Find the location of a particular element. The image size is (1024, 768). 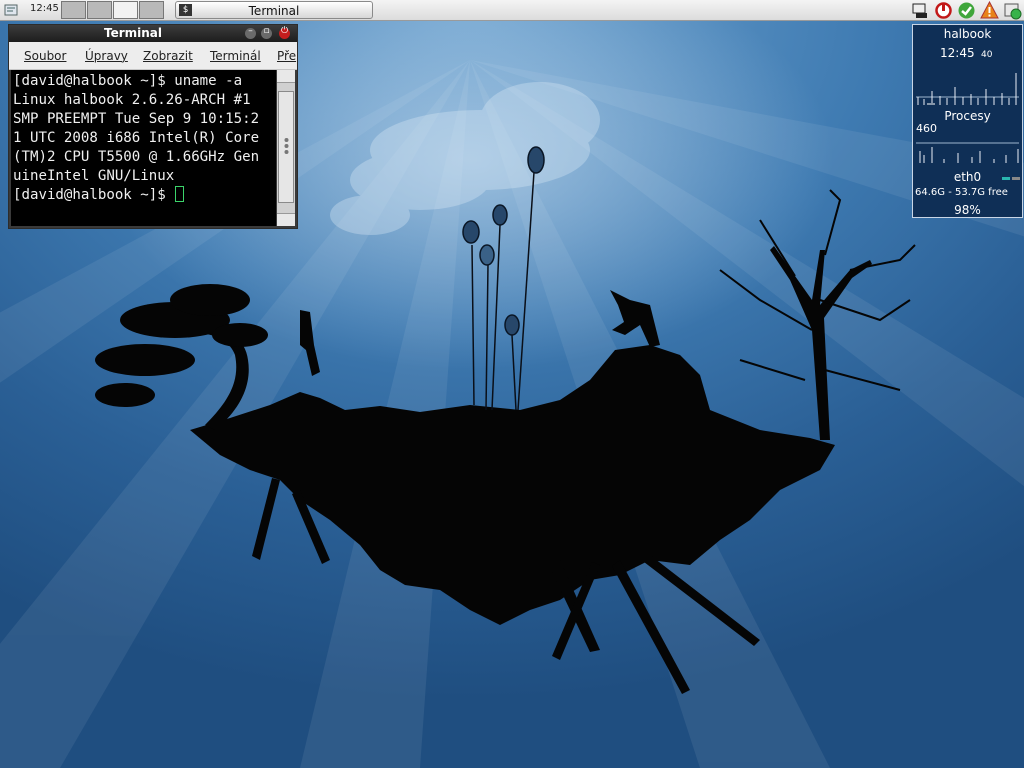

terminal-line: (TM)2 CPU T5500 @ 1.66GHz Gen is located at coordinates (136, 157).